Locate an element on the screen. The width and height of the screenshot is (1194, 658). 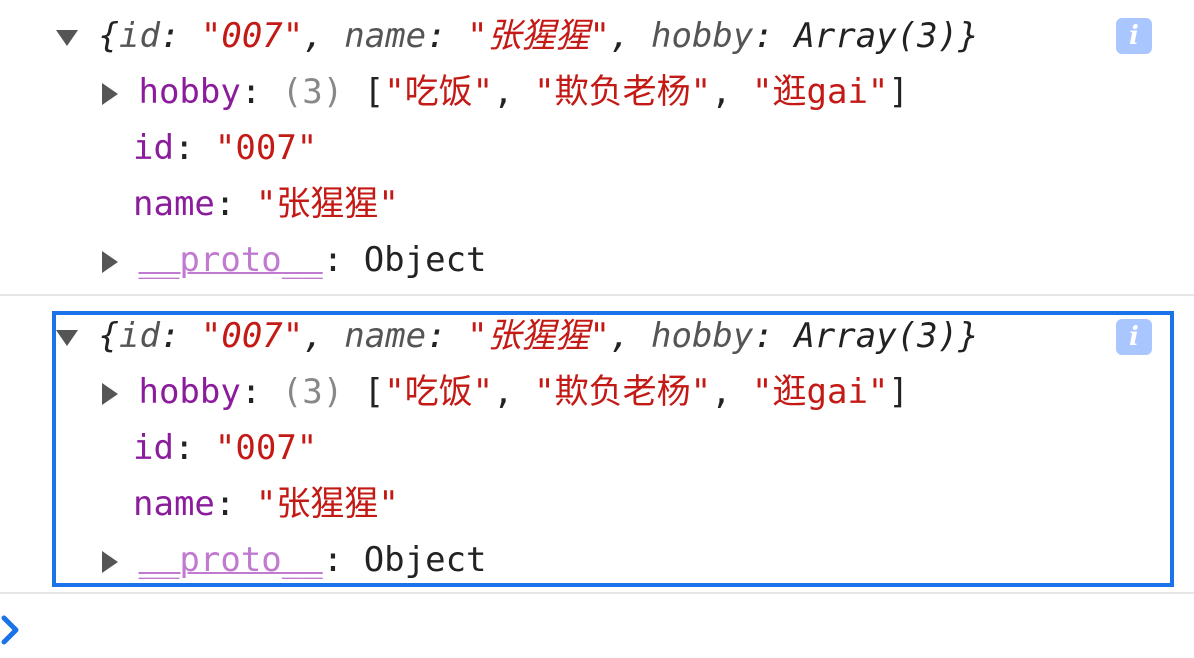
chevron-right-icon is located at coordinates (10, 630).